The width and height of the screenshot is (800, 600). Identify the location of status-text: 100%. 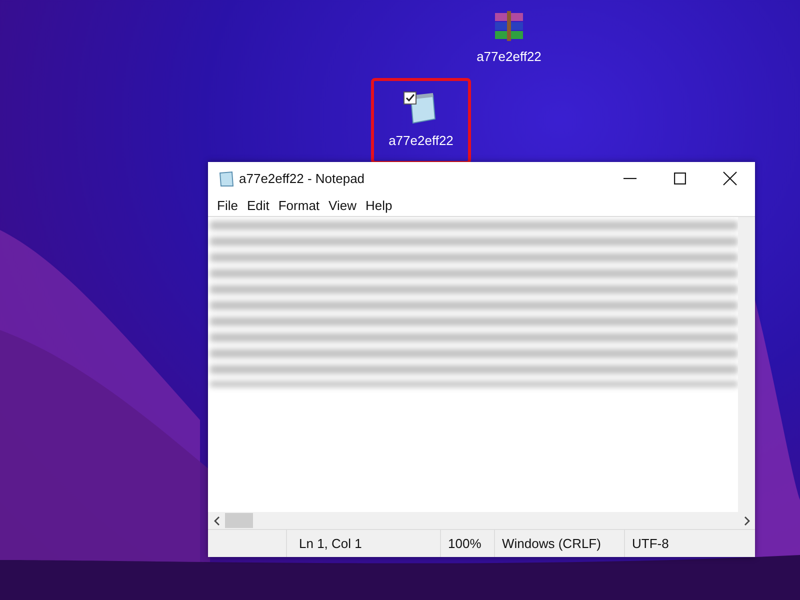
(468, 543).